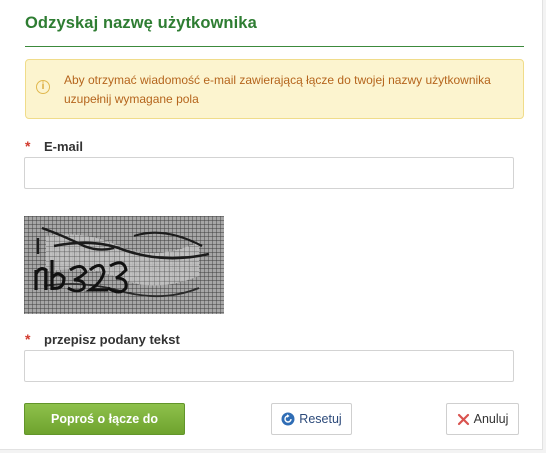 This screenshot has width=546, height=453. Describe the element at coordinates (141, 23) in the screenshot. I see `page-title: Odzyskaj nazwę użytkownika` at that location.